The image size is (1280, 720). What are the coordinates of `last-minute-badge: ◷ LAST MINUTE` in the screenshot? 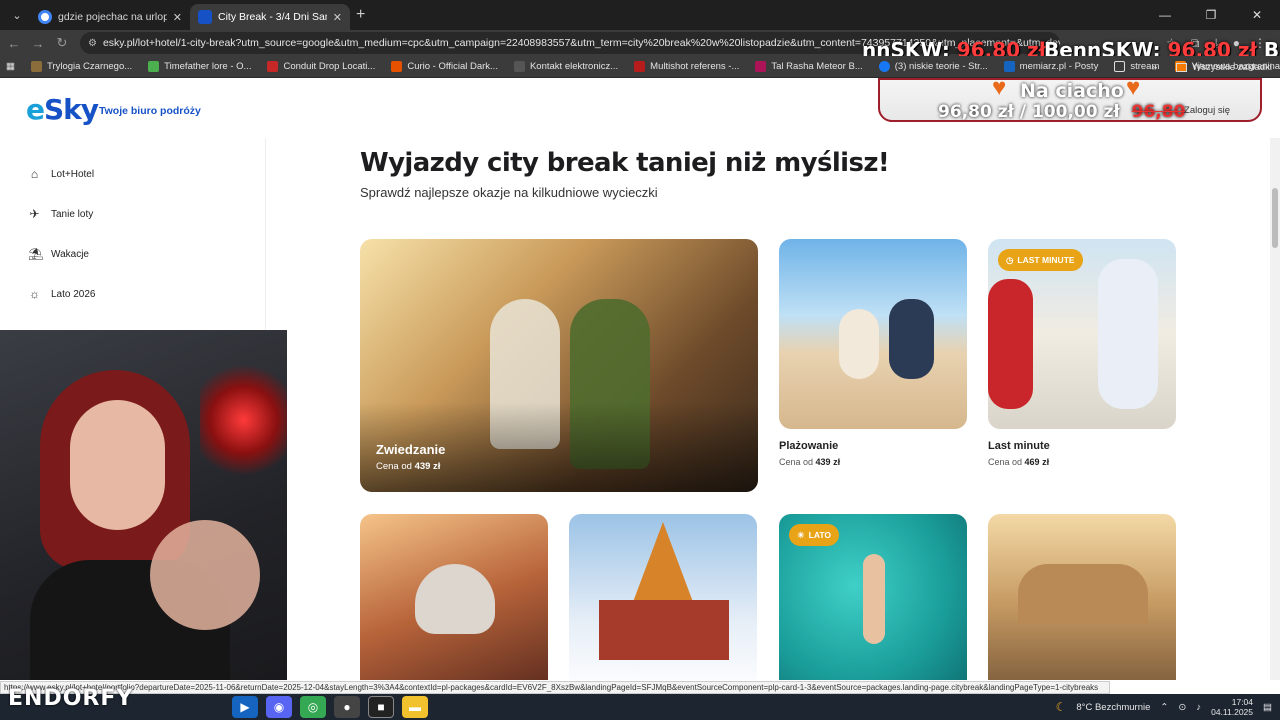 It's located at (1040, 260).